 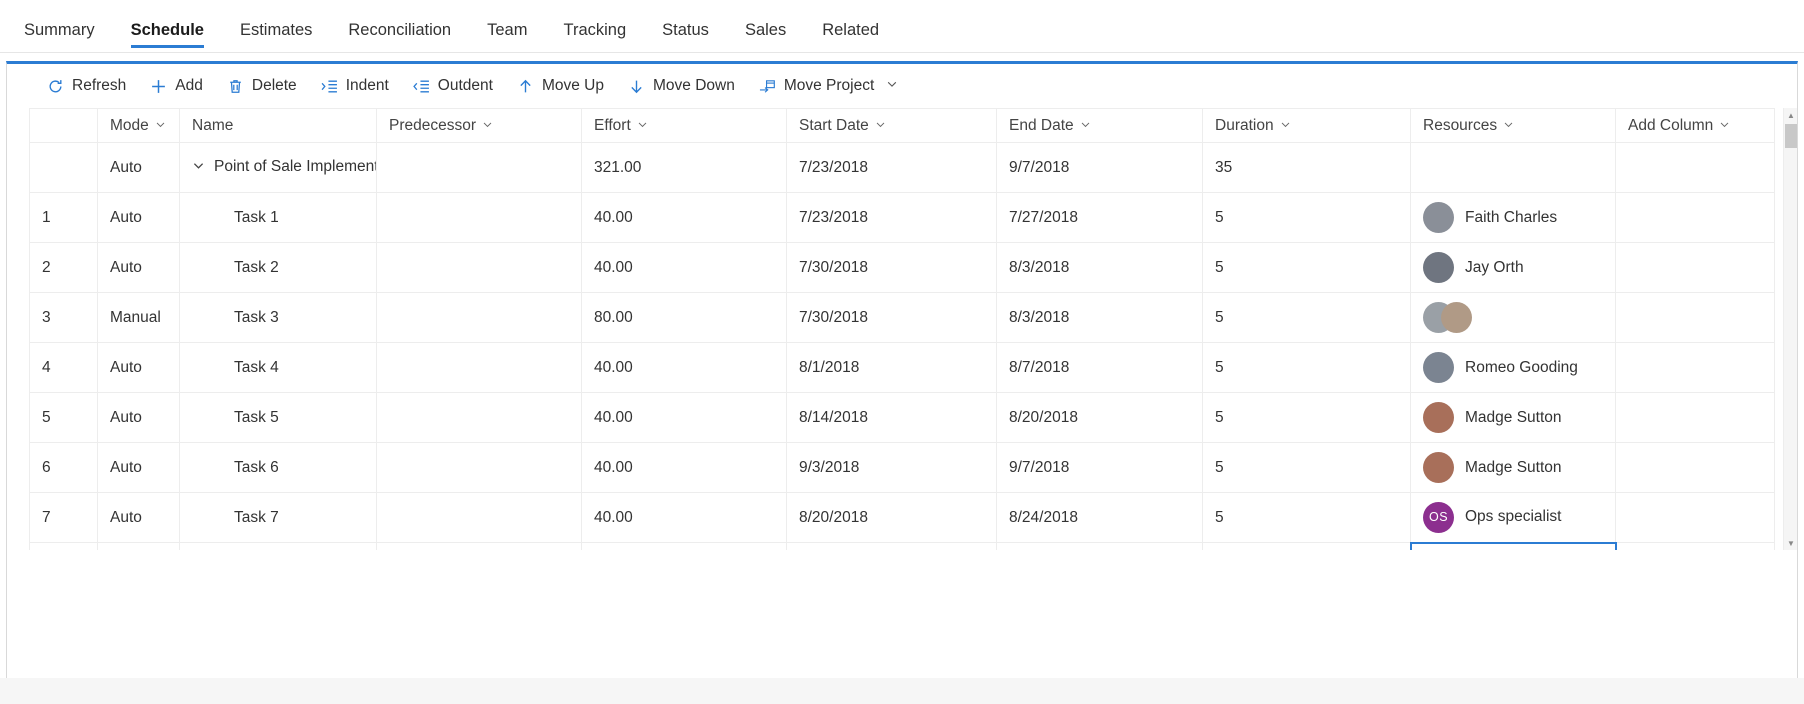 What do you see at coordinates (1791, 115) in the screenshot?
I see `scroll-up-icon: ▲` at bounding box center [1791, 115].